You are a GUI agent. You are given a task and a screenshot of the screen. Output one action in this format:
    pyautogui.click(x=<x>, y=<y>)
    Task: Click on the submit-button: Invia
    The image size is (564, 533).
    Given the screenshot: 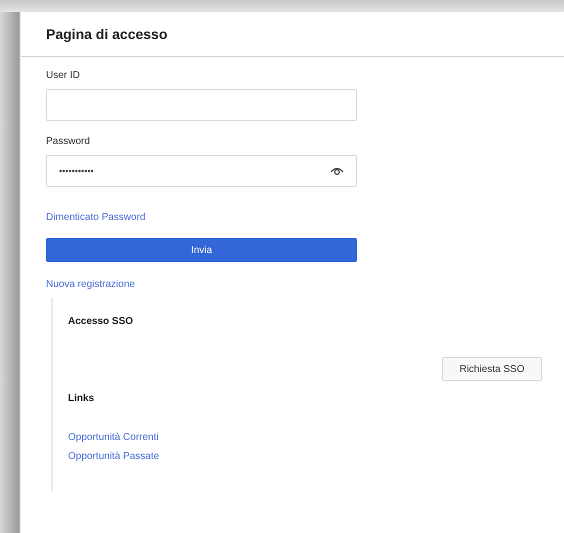 What is the action you would take?
    pyautogui.click(x=201, y=250)
    